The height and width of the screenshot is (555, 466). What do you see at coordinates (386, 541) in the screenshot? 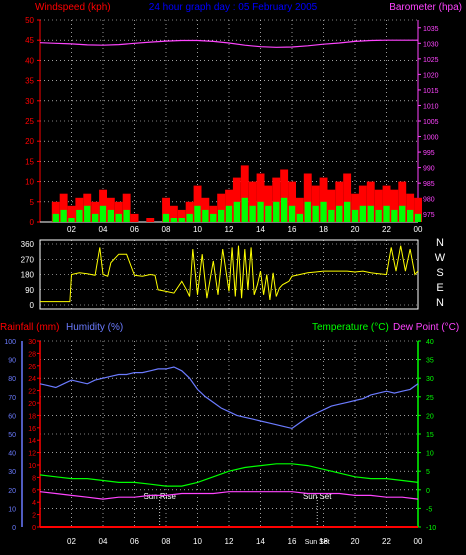
I see `x-tick-label: 22` at bounding box center [386, 541].